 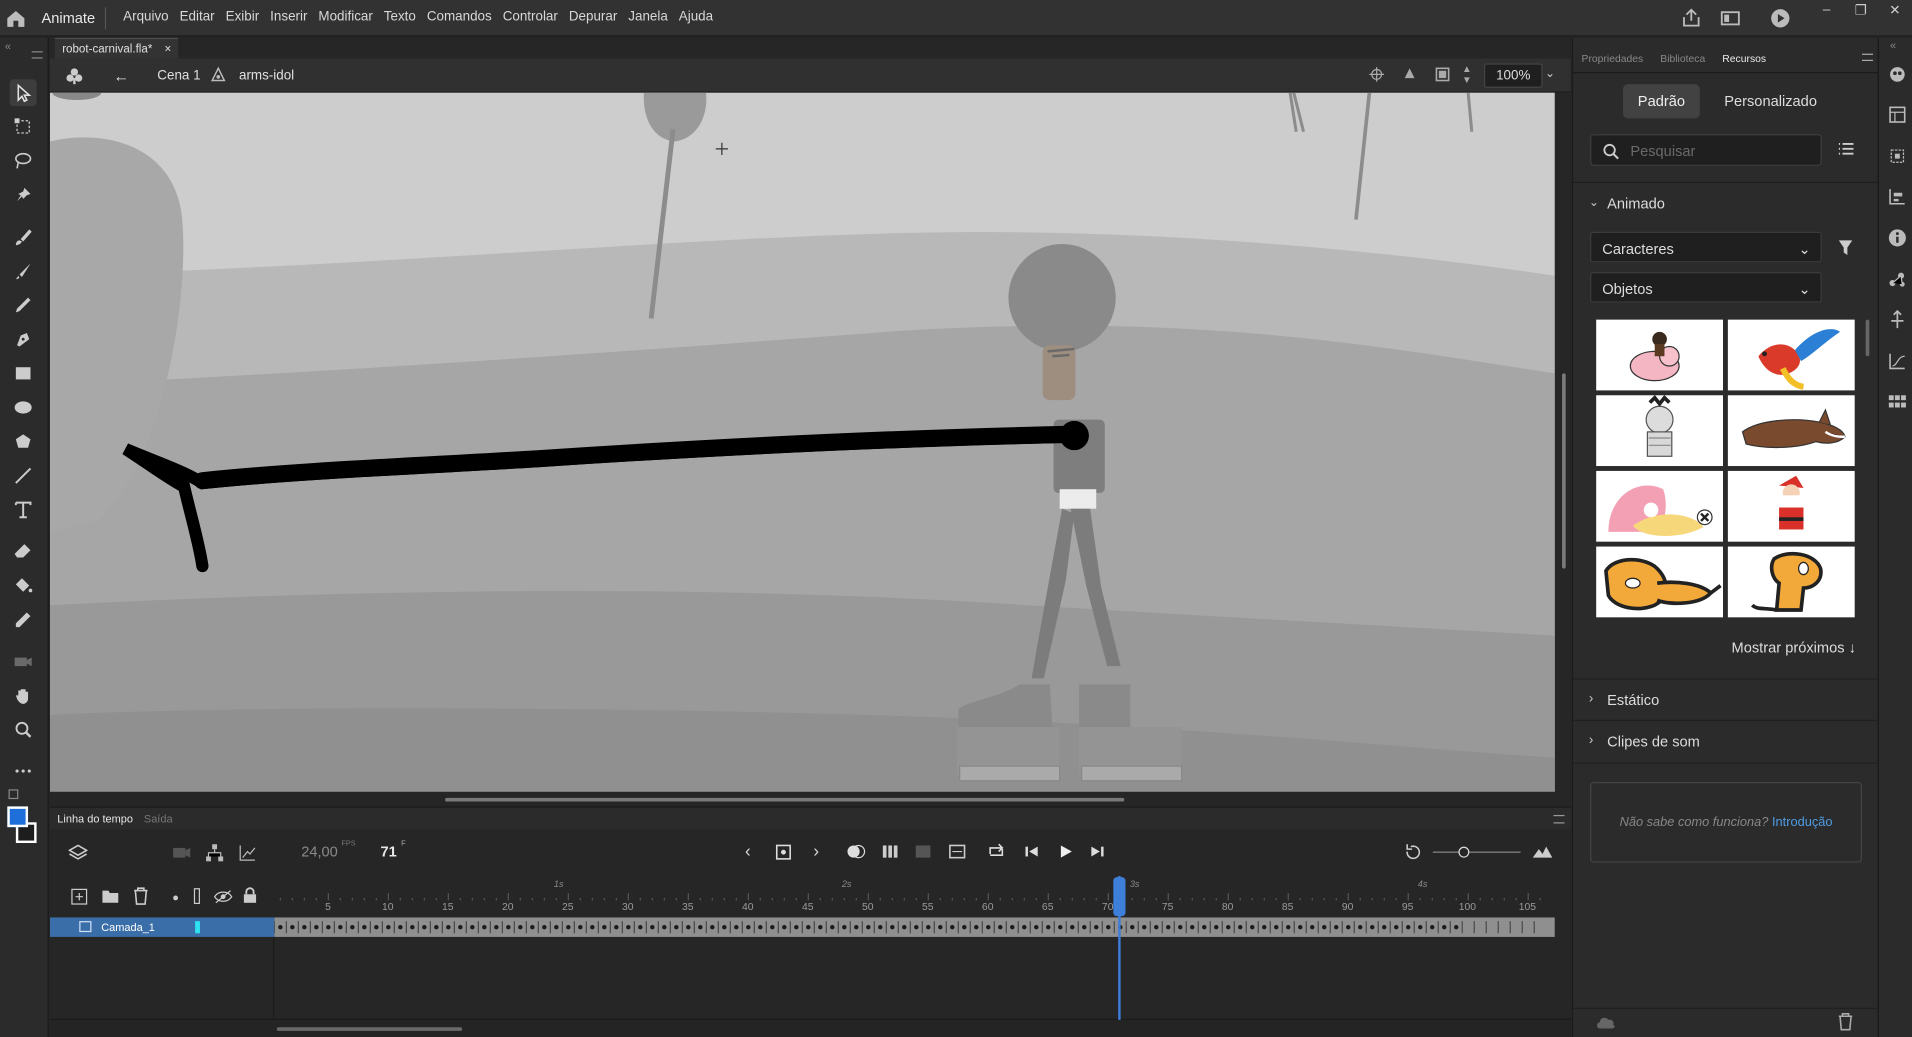 What do you see at coordinates (530, 17) in the screenshot?
I see `menu-controlar: Controlar` at bounding box center [530, 17].